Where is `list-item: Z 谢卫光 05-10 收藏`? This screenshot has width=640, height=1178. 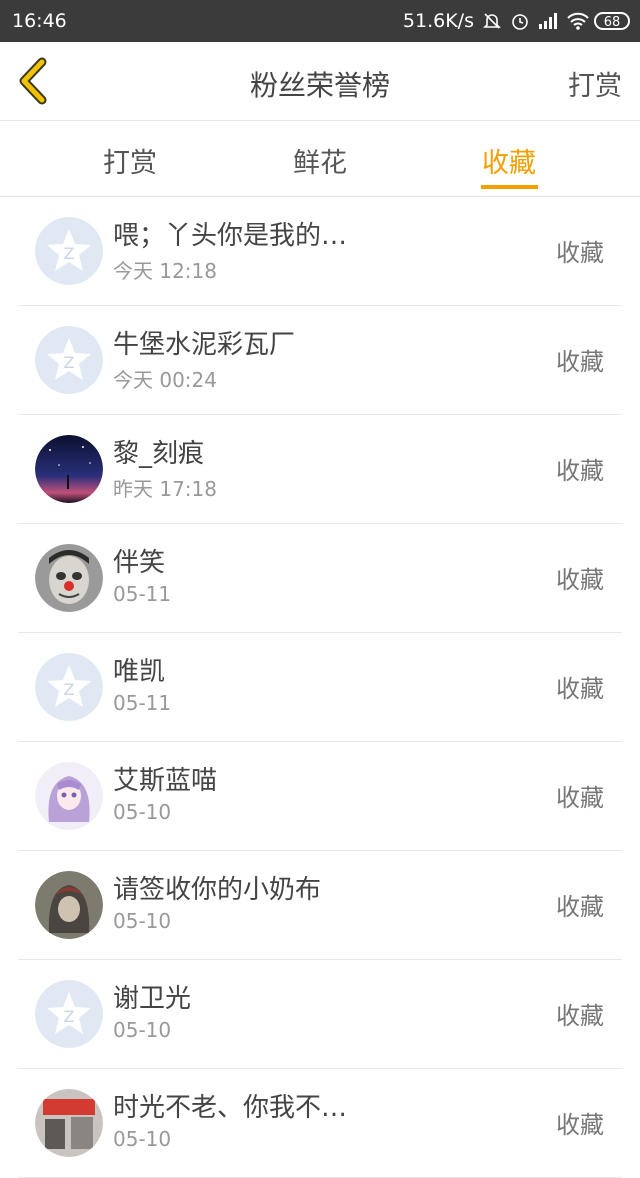 list-item: Z 谢卫光 05-10 收藏 is located at coordinates (320, 1014).